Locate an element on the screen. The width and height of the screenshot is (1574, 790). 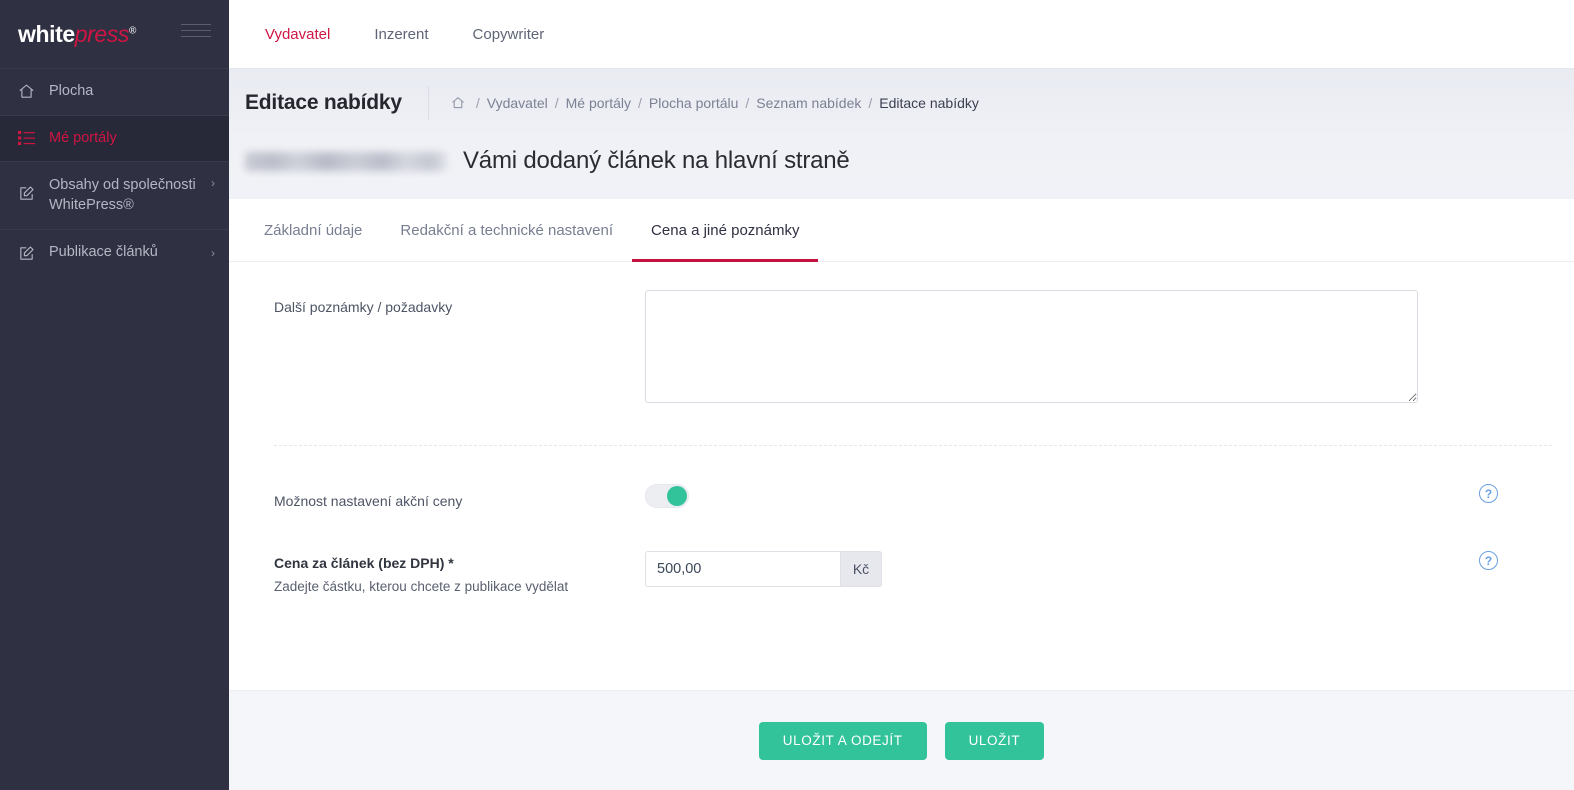
tab-label: Základní údaje is located at coordinates (313, 230).